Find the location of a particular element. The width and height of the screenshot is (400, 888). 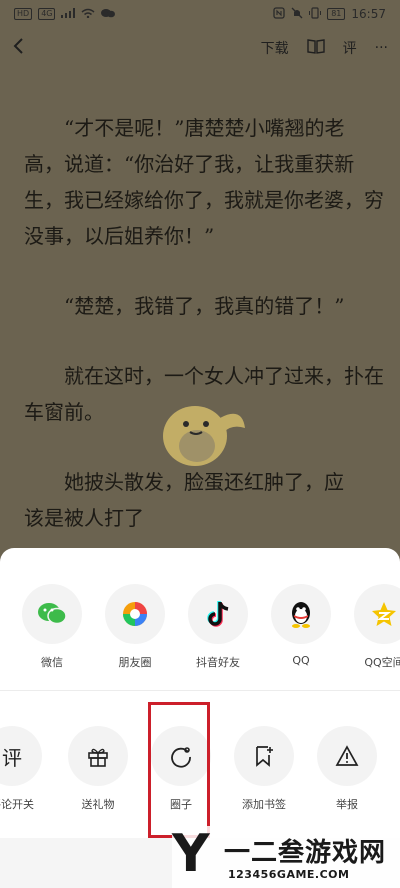

bookmark-icon is located at coordinates (264, 756).